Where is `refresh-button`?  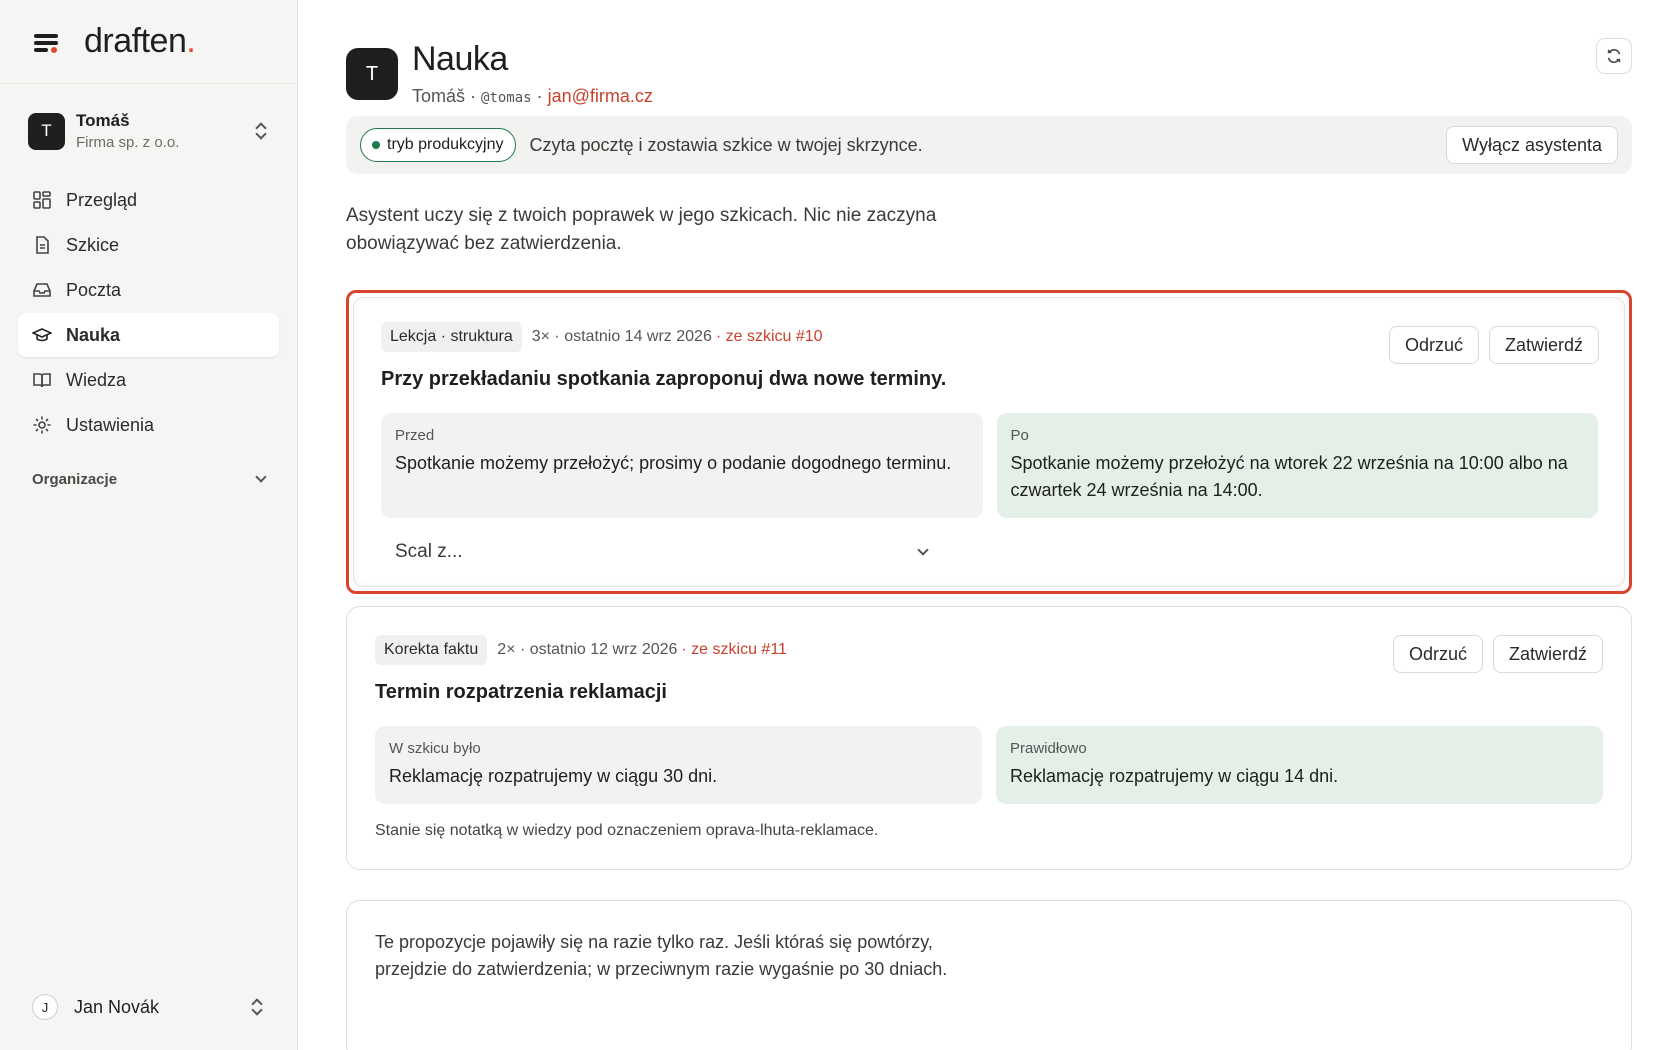
refresh-button is located at coordinates (1614, 56).